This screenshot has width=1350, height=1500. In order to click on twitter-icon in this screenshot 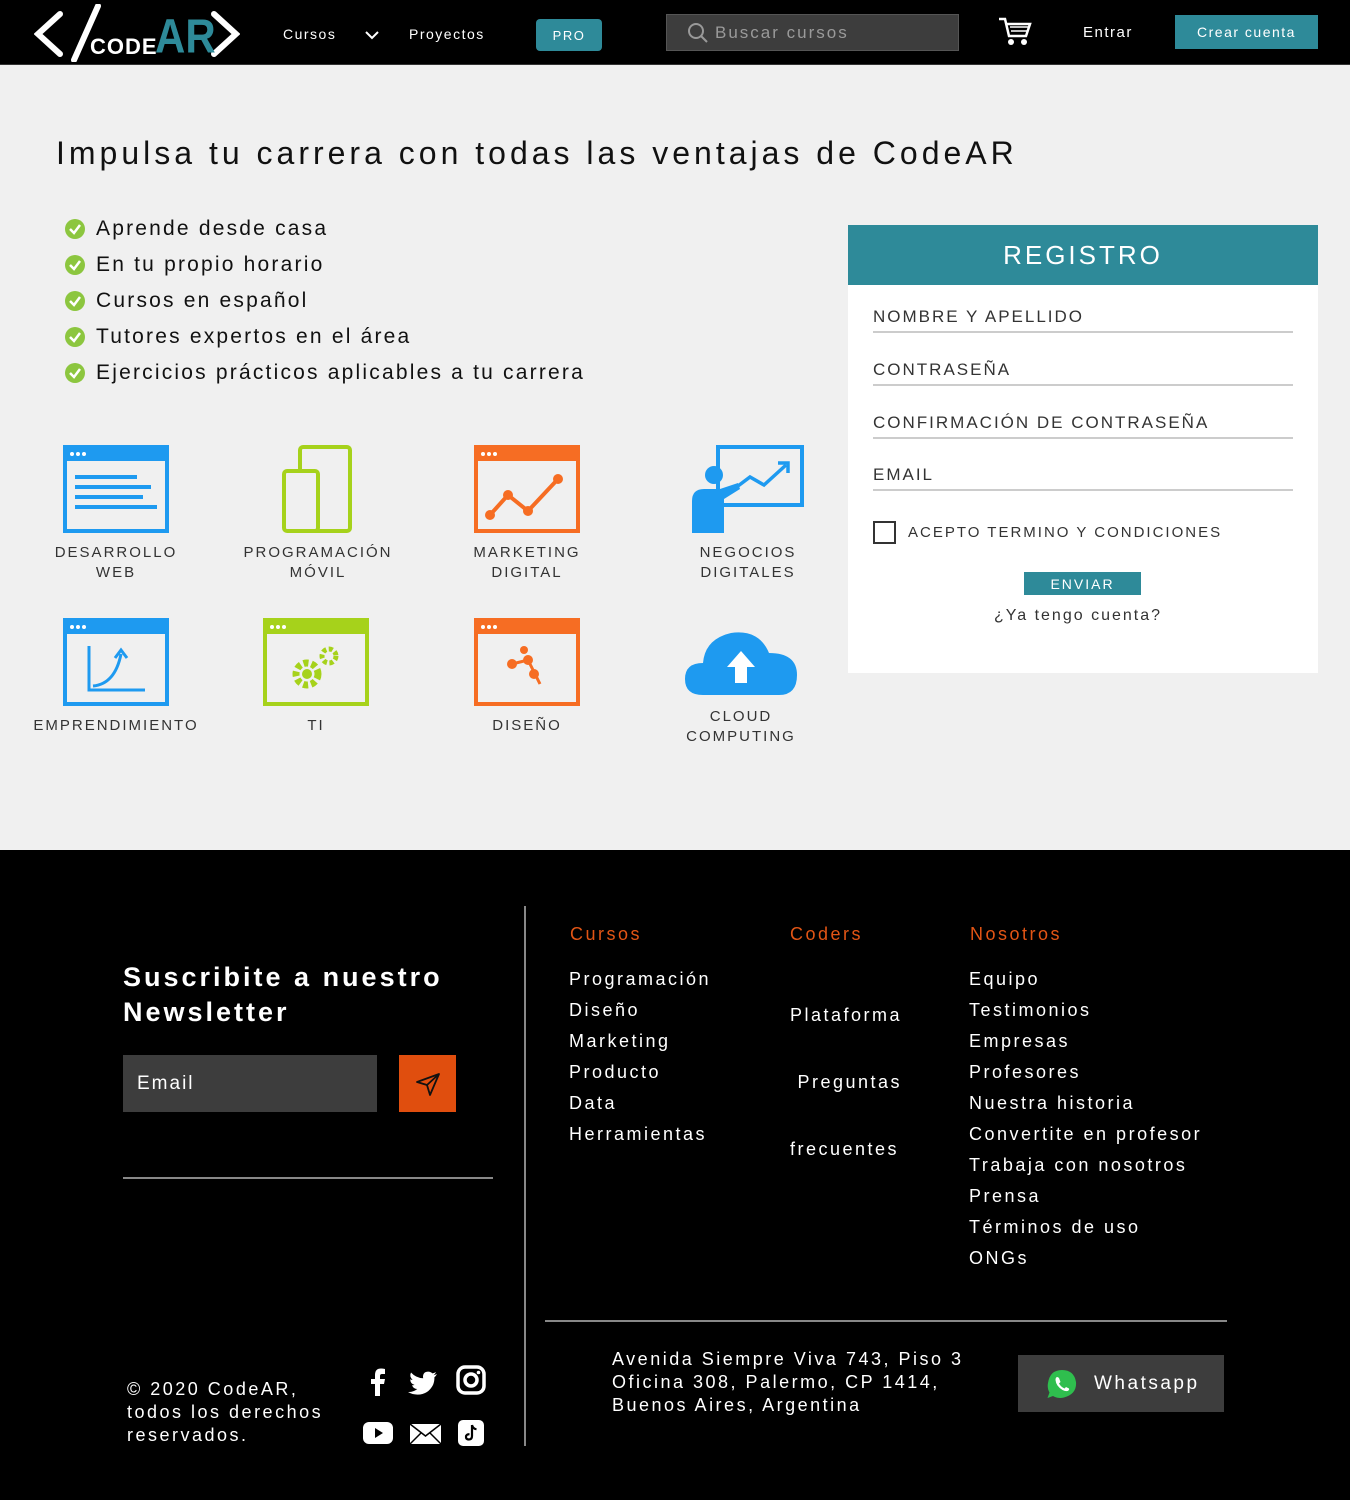, I will do `click(423, 1383)`.